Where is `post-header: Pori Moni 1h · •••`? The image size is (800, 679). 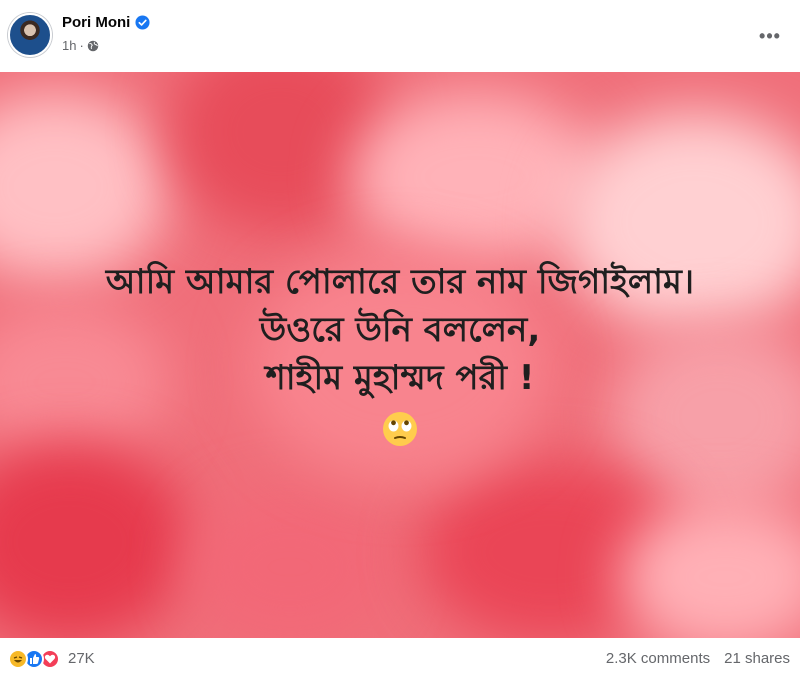 post-header: Pori Moni 1h · ••• is located at coordinates (400, 36).